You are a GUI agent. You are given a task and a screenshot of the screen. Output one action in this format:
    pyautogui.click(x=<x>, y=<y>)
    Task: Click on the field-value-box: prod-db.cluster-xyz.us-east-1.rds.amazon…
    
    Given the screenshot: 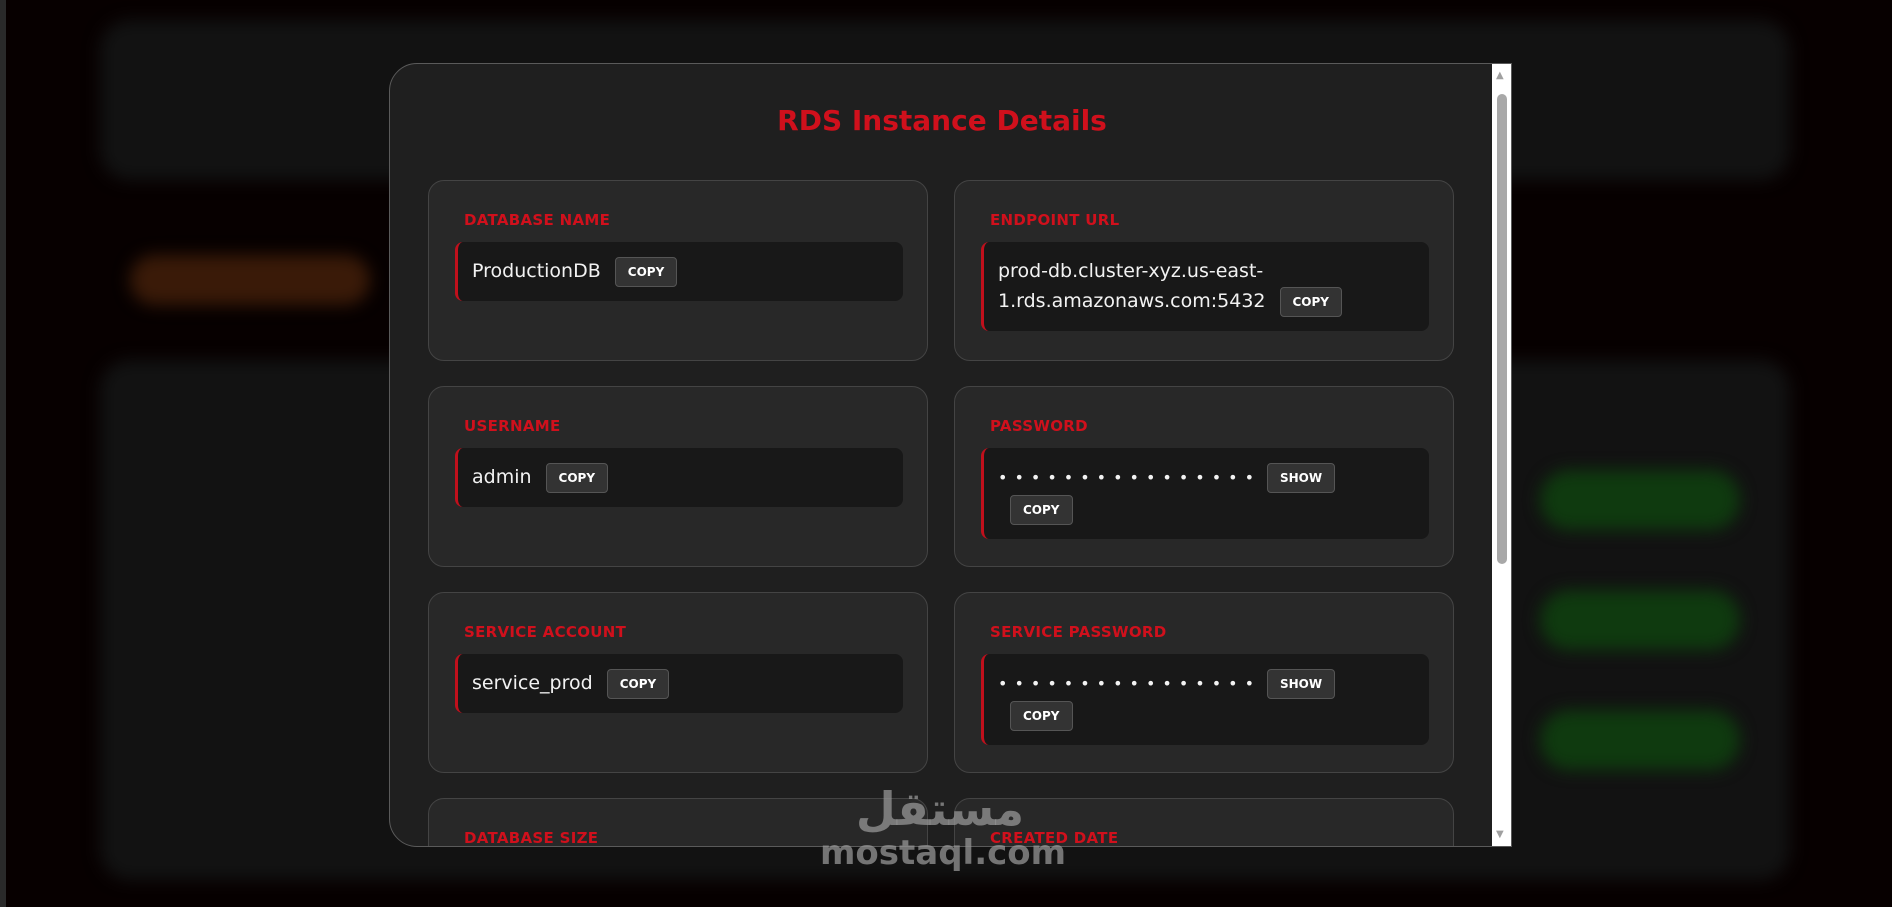 What is the action you would take?
    pyautogui.click(x=1205, y=286)
    